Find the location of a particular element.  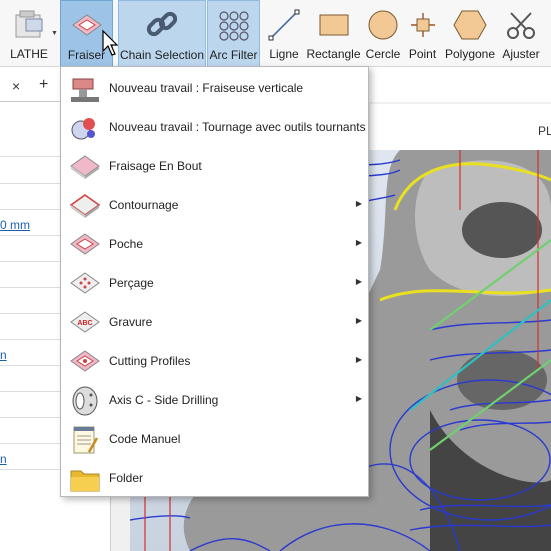

contour-icon is located at coordinates (85, 206).